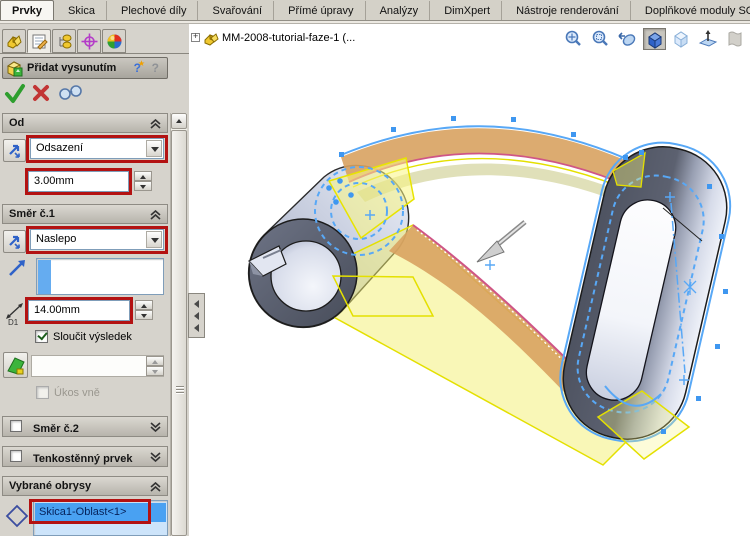 Image resolution: width=750 pixels, height=536 pixels. I want to click on from-type-dropdown: Odsazení, so click(97, 148).